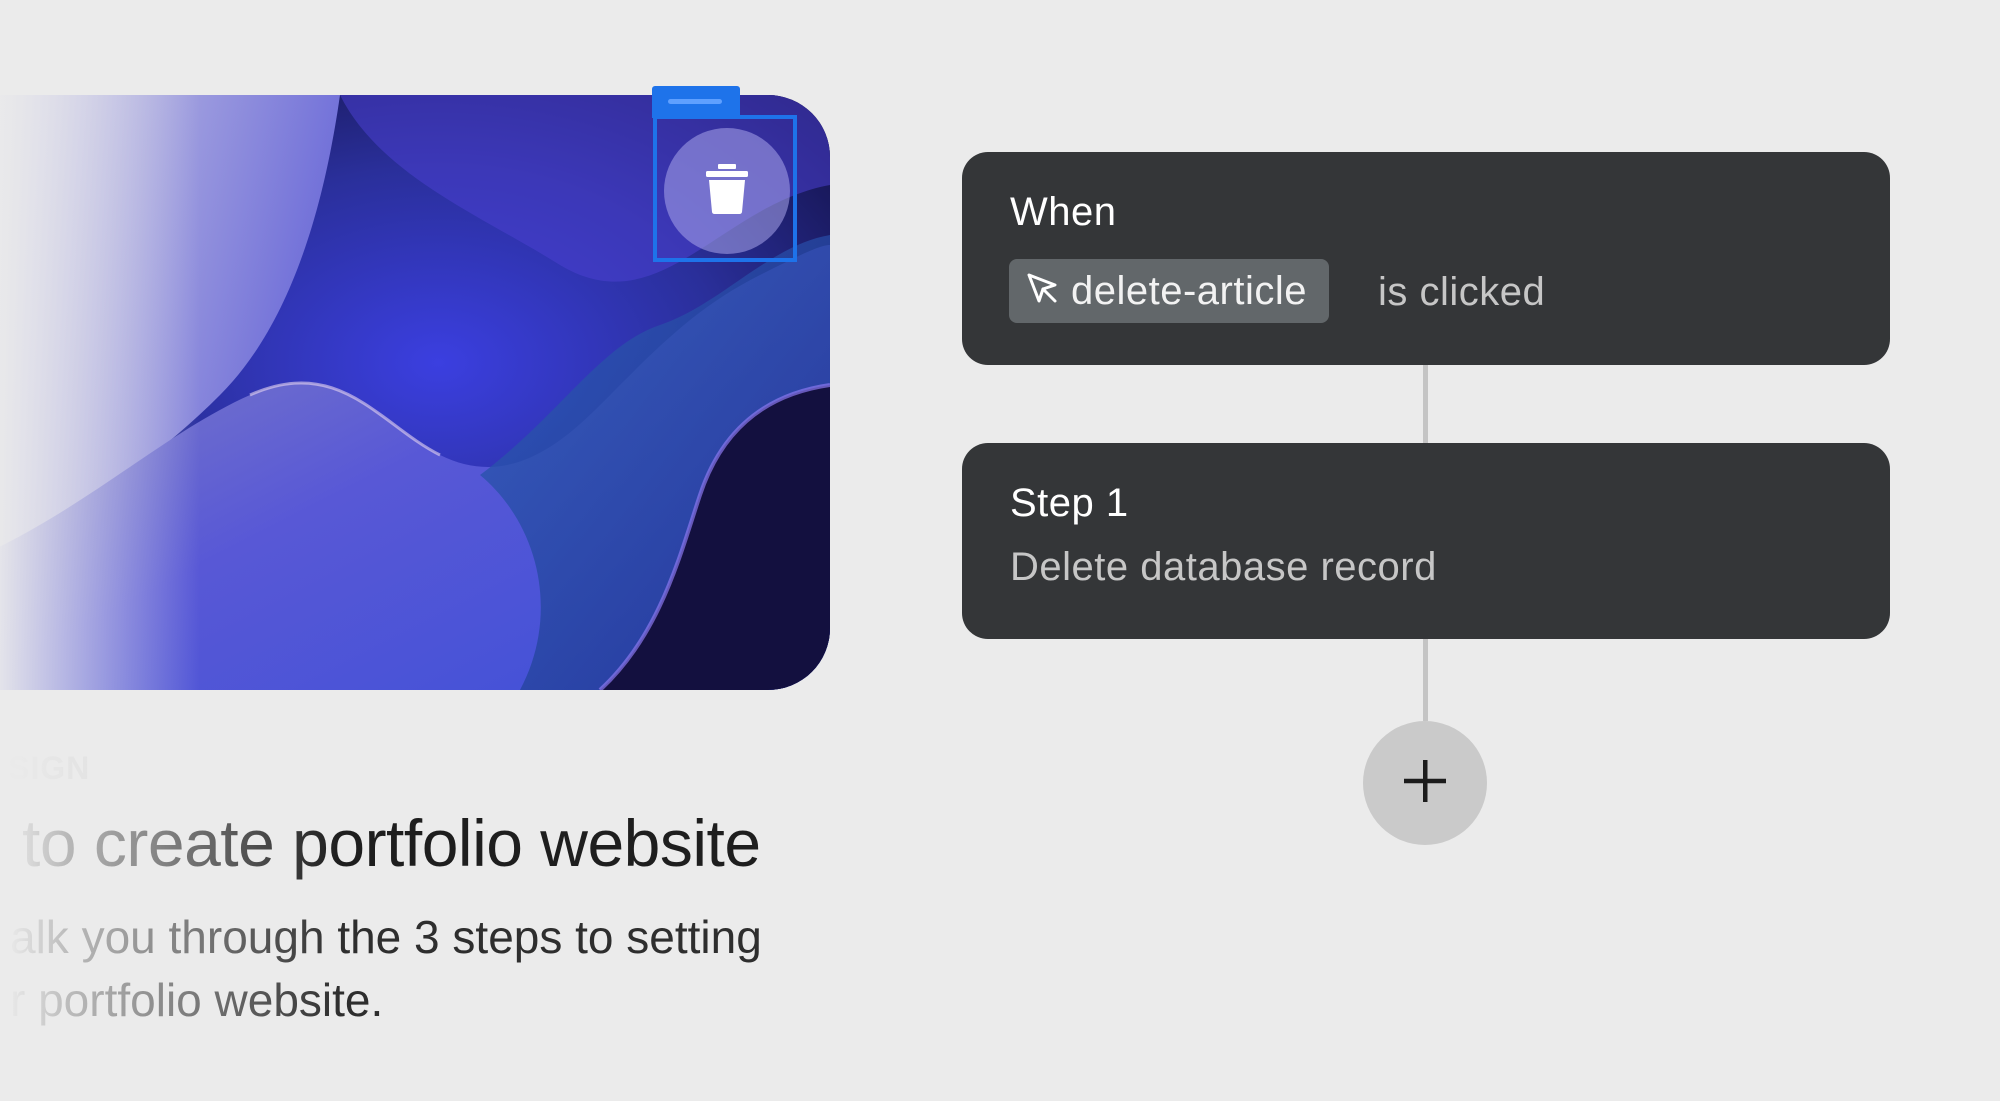 This screenshot has width=2000, height=1101. I want to click on trigger-event-text: is clicked, so click(1462, 292).